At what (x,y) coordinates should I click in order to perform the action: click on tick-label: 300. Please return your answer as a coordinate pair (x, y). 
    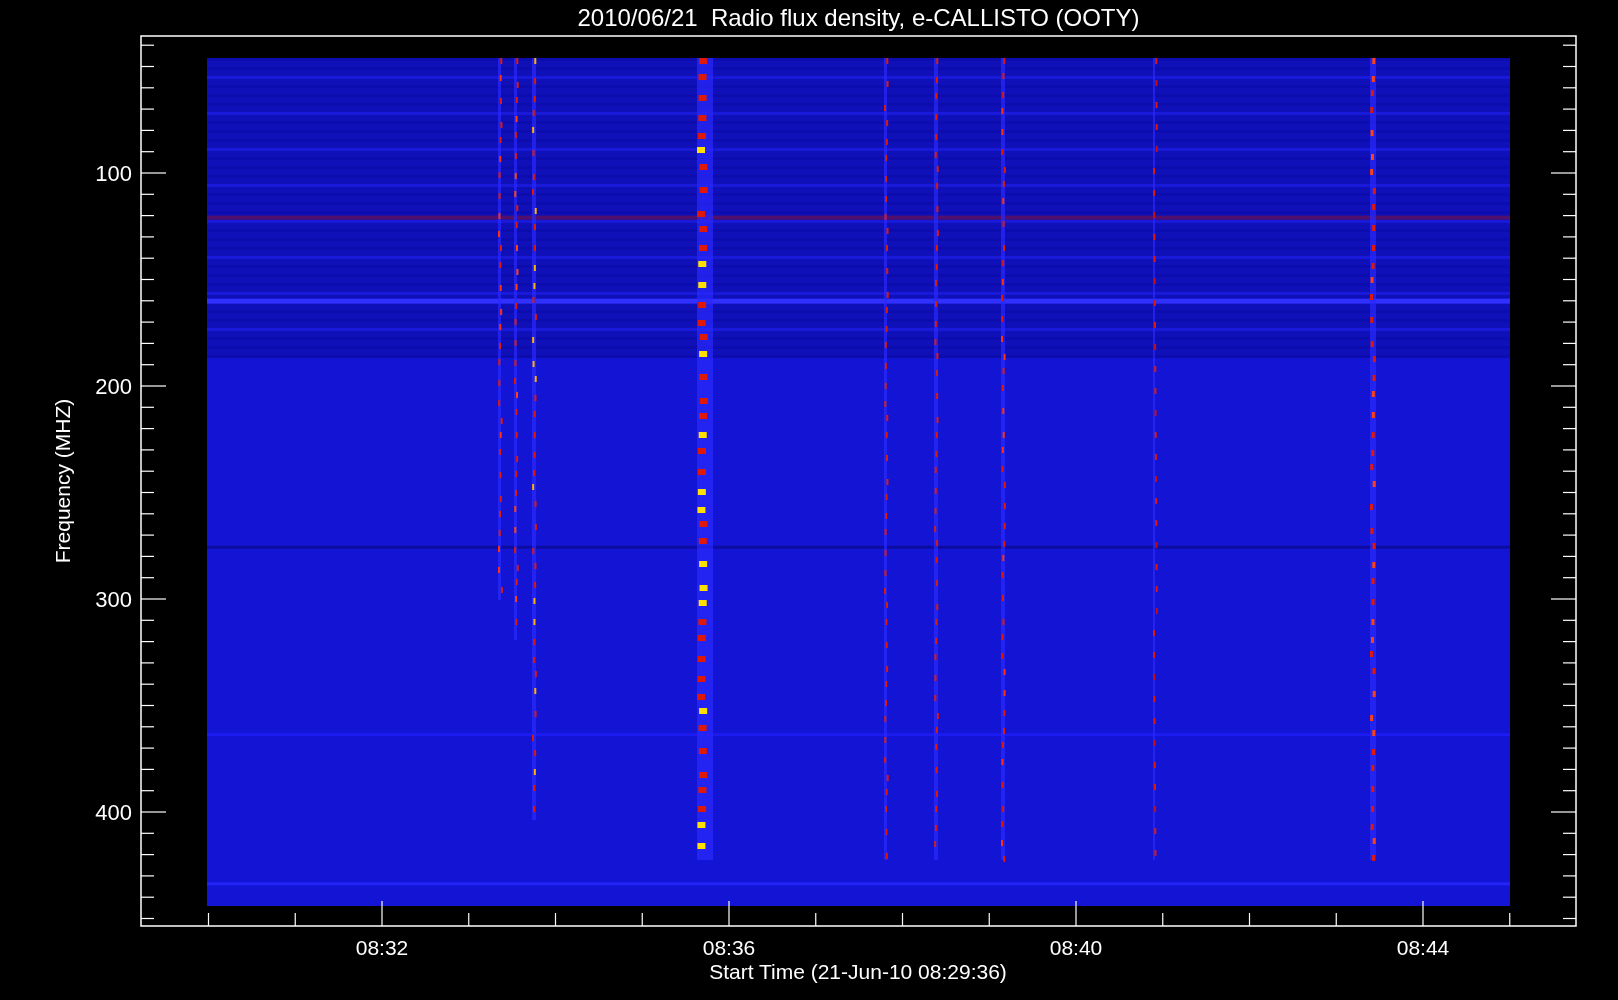
    Looking at the image, I should click on (113, 599).